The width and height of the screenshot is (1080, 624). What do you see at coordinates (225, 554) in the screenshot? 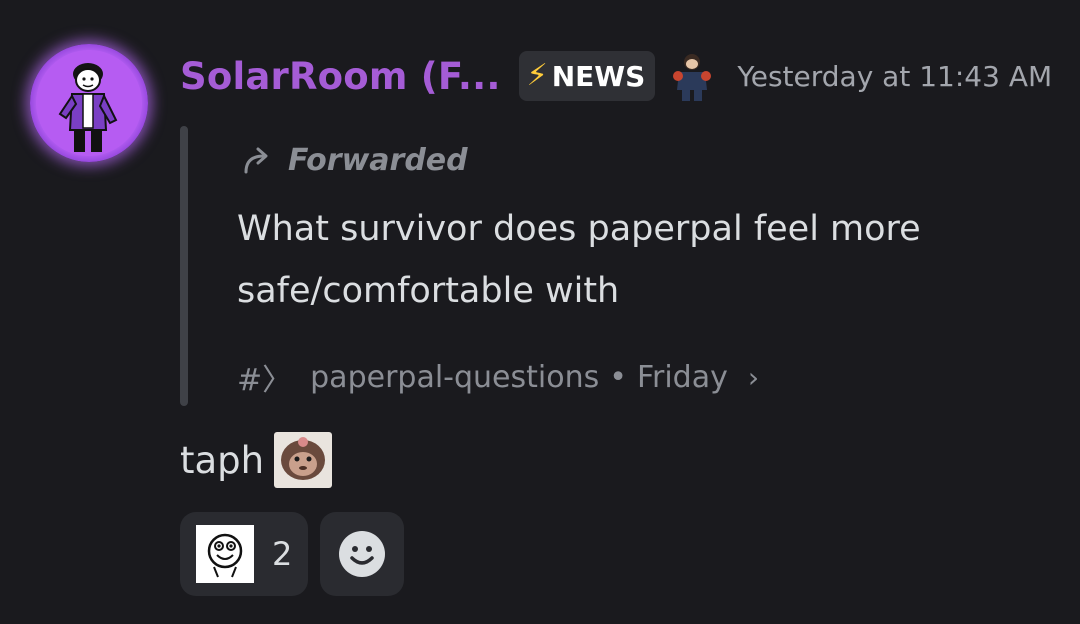
I see `smiley-face-icon` at bounding box center [225, 554].